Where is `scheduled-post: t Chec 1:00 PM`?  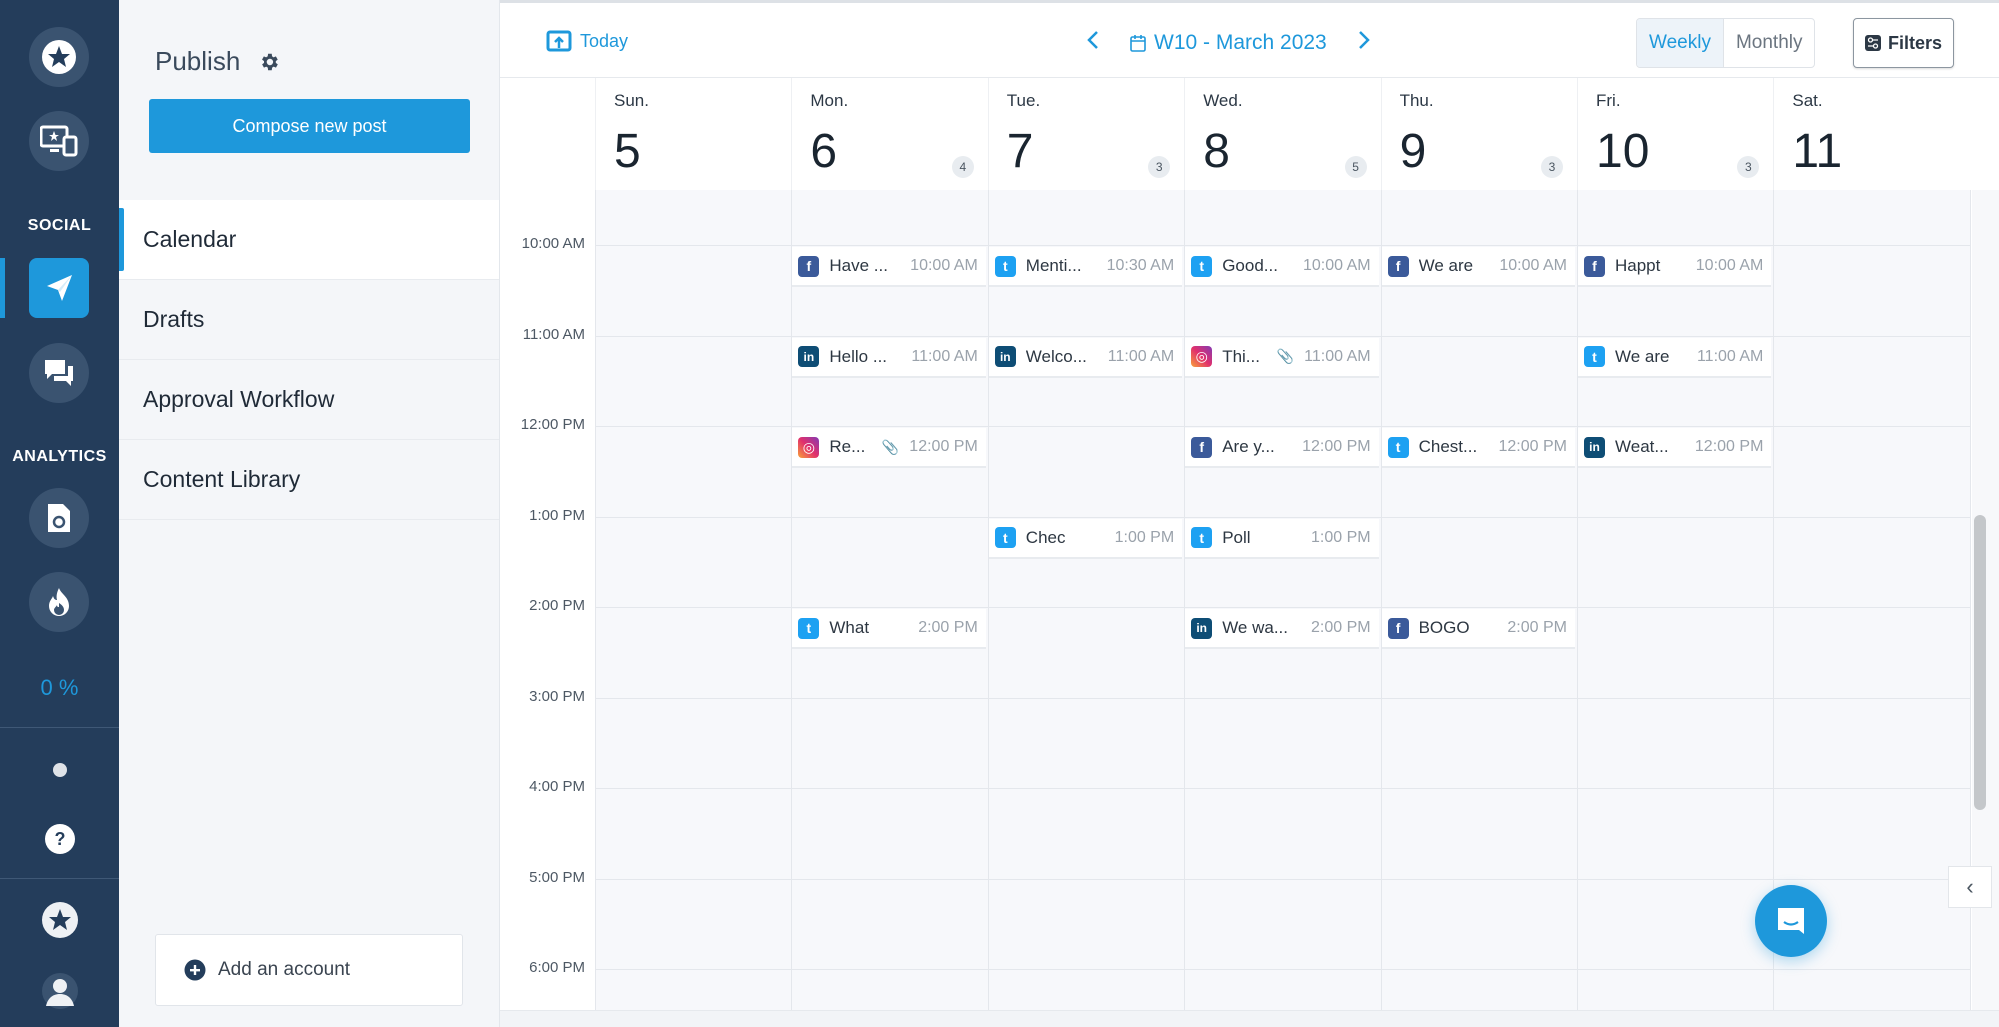 scheduled-post: t Chec 1:00 PM is located at coordinates (1085, 538).